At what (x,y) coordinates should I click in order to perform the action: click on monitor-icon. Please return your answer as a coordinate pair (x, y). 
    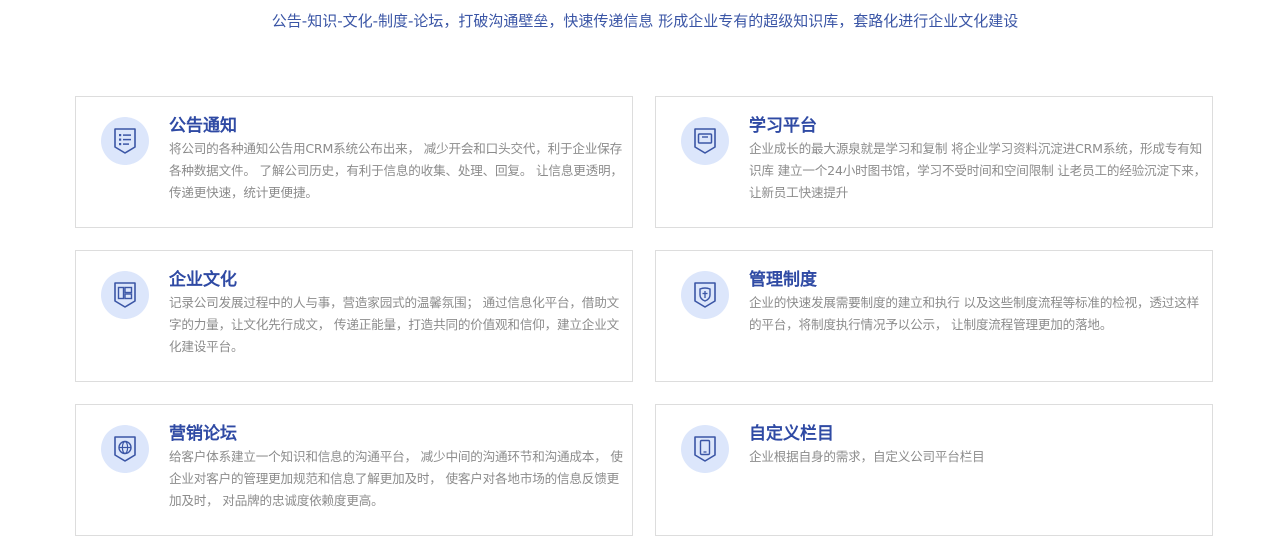
    Looking at the image, I should click on (705, 141).